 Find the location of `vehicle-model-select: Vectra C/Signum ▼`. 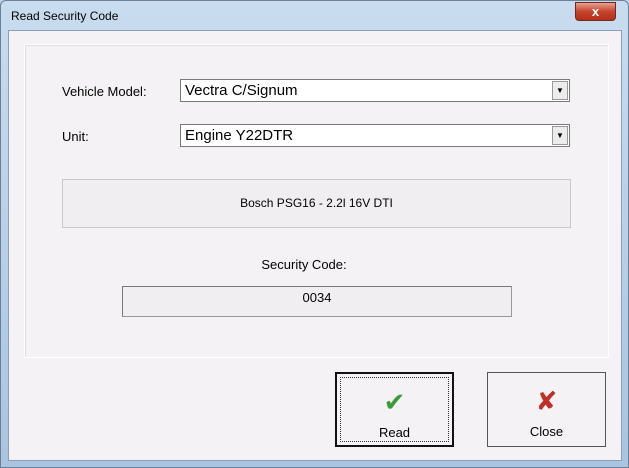

vehicle-model-select: Vectra C/Signum ▼ is located at coordinates (375, 90).